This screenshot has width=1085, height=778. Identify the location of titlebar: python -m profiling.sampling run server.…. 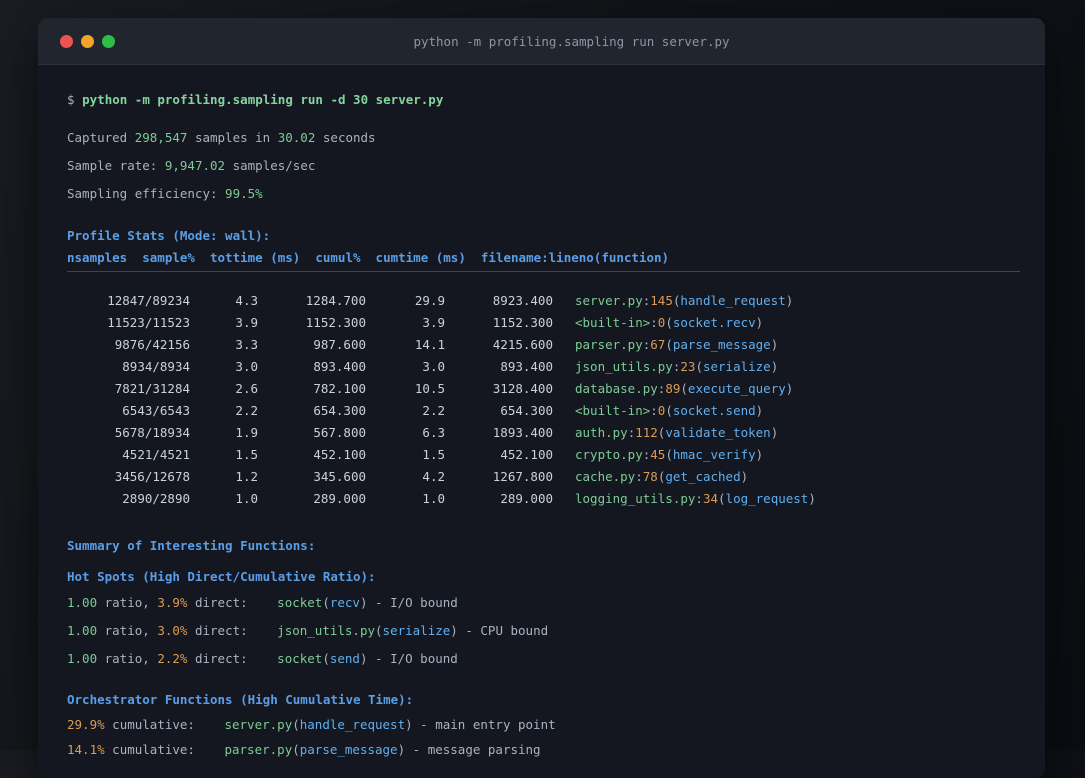
(541, 41).